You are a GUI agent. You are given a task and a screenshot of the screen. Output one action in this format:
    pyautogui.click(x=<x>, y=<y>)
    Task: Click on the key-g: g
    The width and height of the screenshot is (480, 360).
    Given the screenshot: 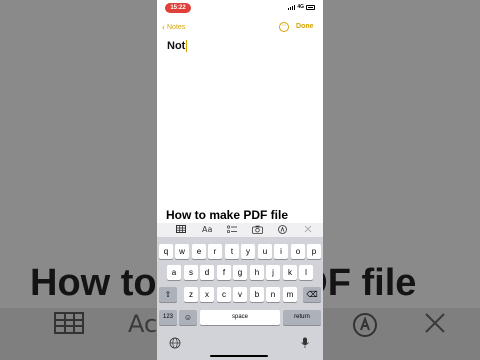 What is the action you would take?
    pyautogui.click(x=240, y=272)
    